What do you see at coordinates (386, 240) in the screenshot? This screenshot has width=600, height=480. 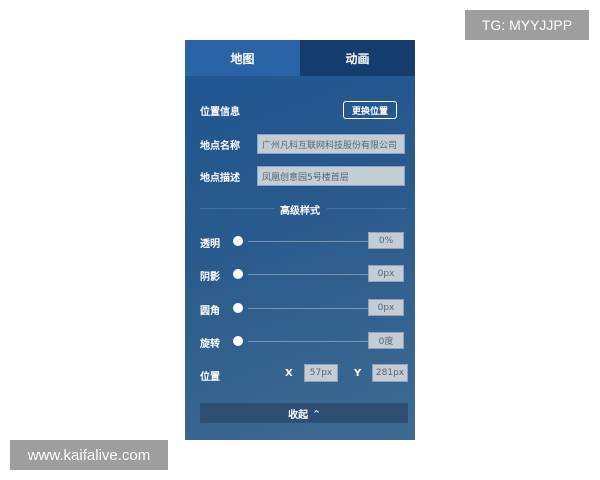 I see `opacity-value-field: 0%` at bounding box center [386, 240].